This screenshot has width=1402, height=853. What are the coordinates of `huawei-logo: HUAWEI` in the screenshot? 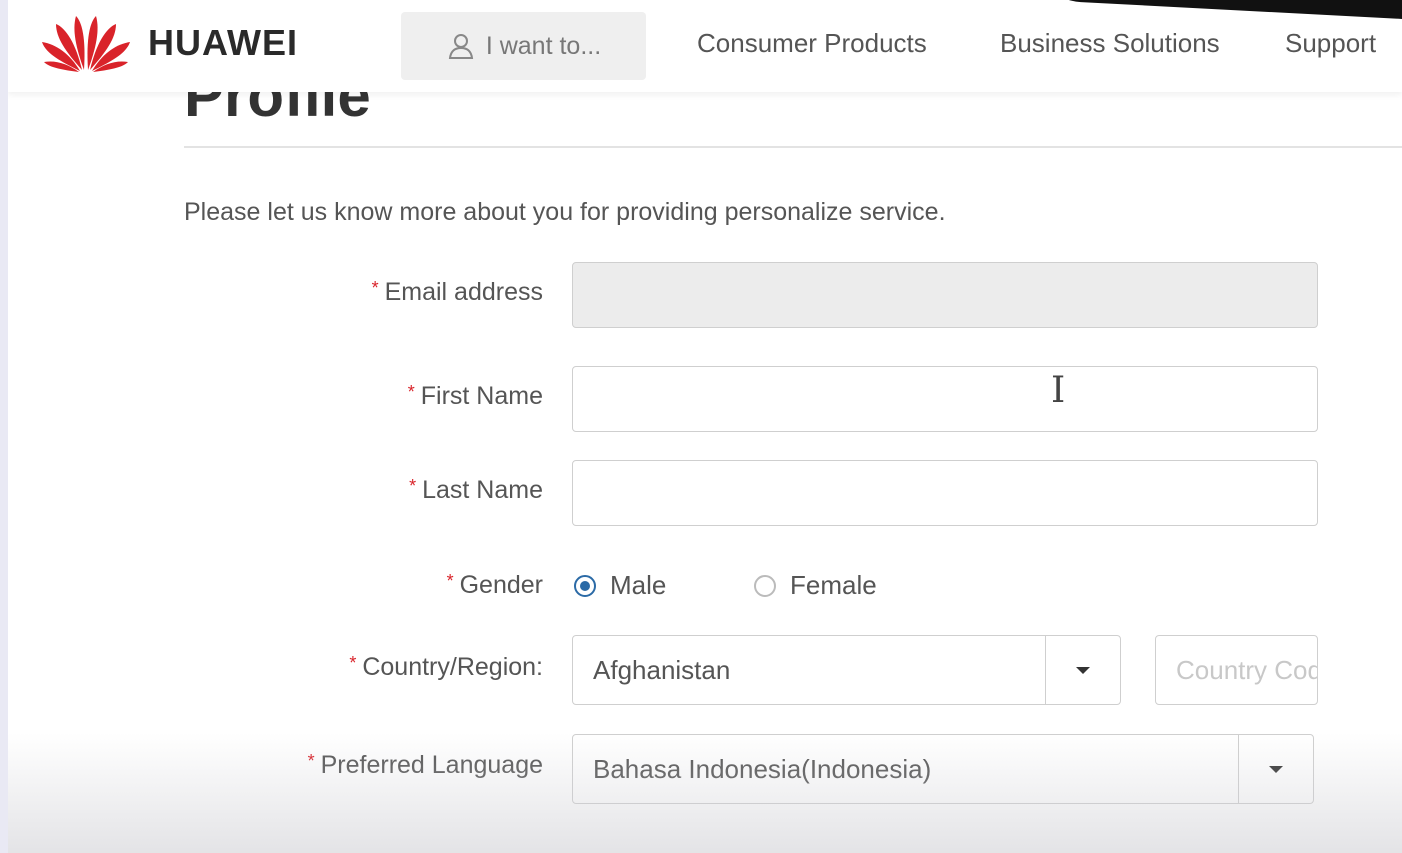 It's located at (167, 41).